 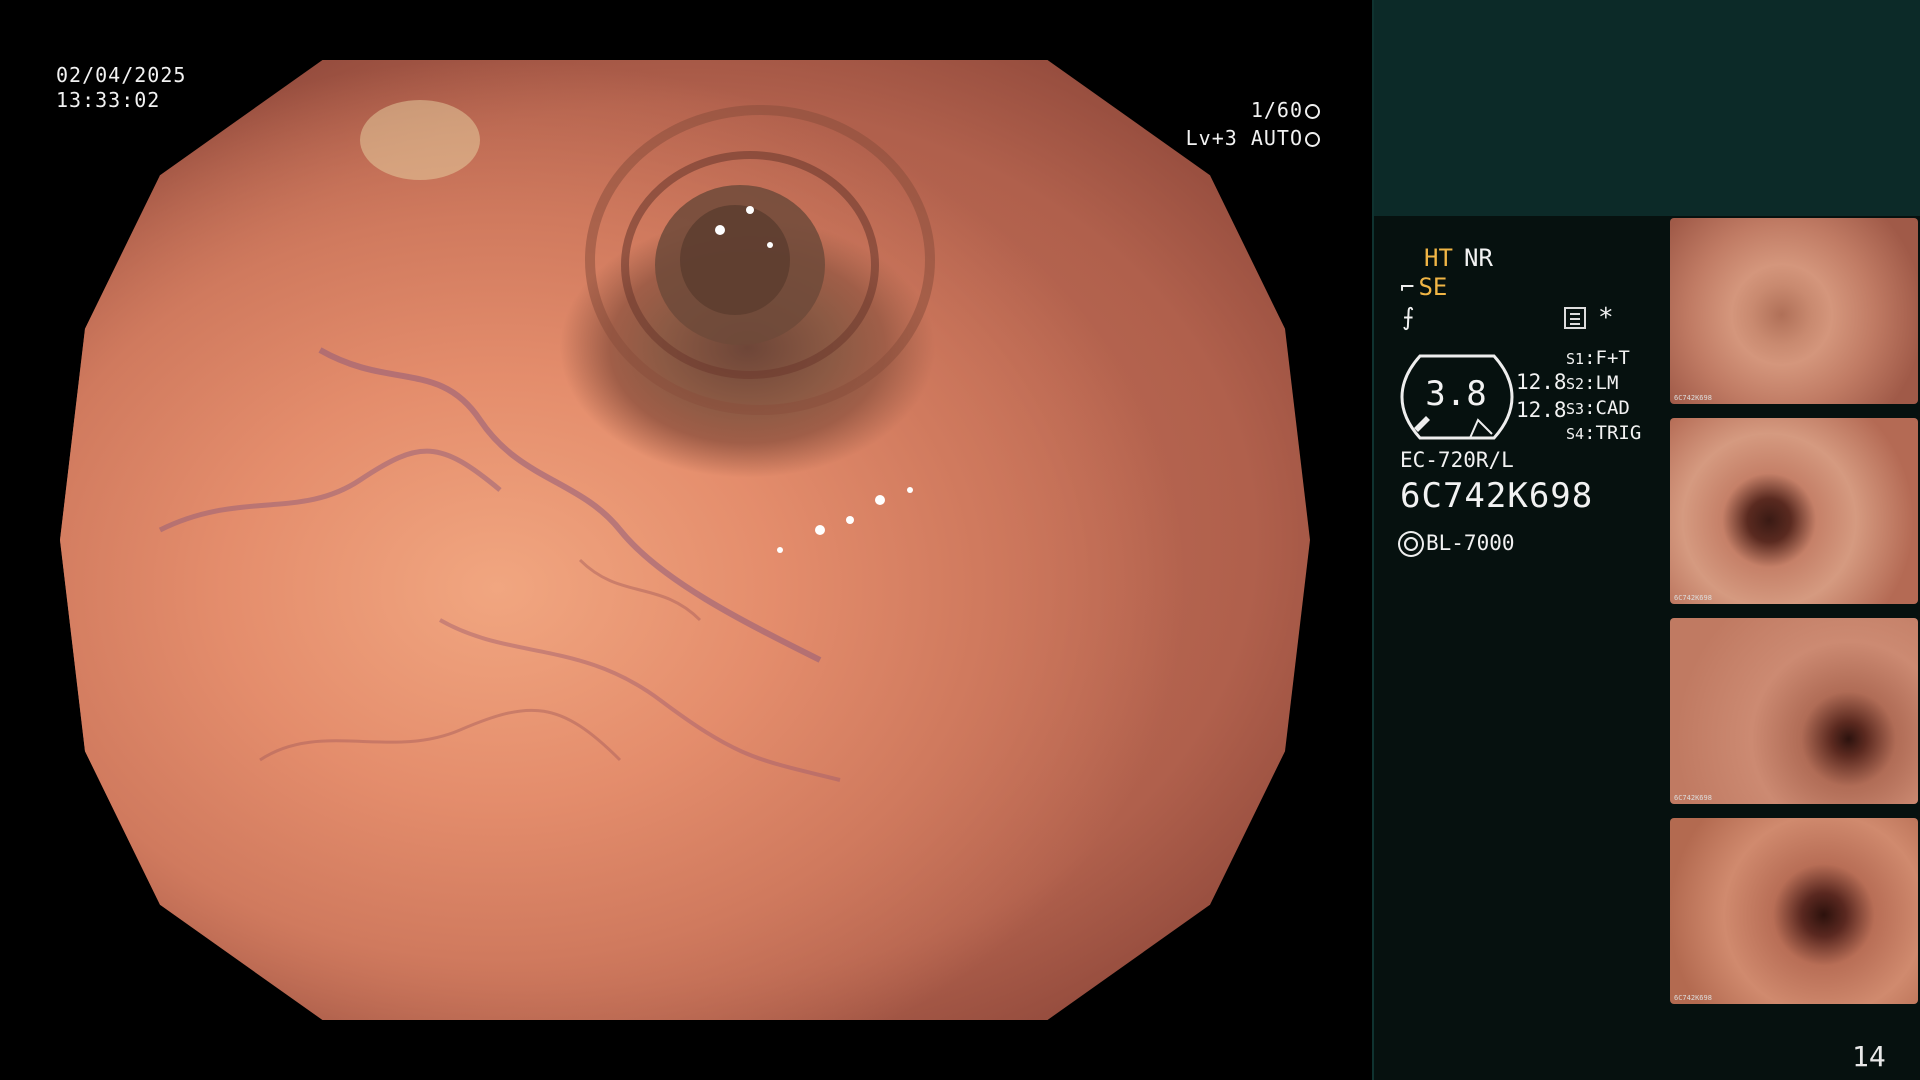 What do you see at coordinates (1456, 394) in the screenshot?
I see `magnification-value: 3.8` at bounding box center [1456, 394].